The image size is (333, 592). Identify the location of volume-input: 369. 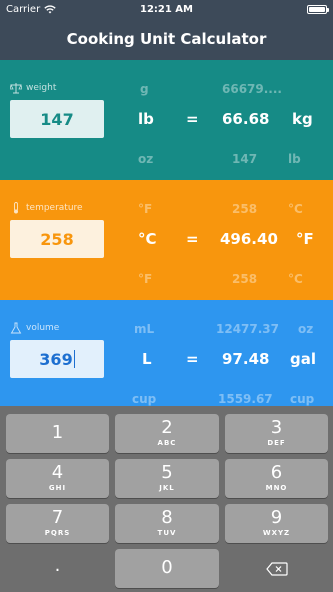
(57, 359).